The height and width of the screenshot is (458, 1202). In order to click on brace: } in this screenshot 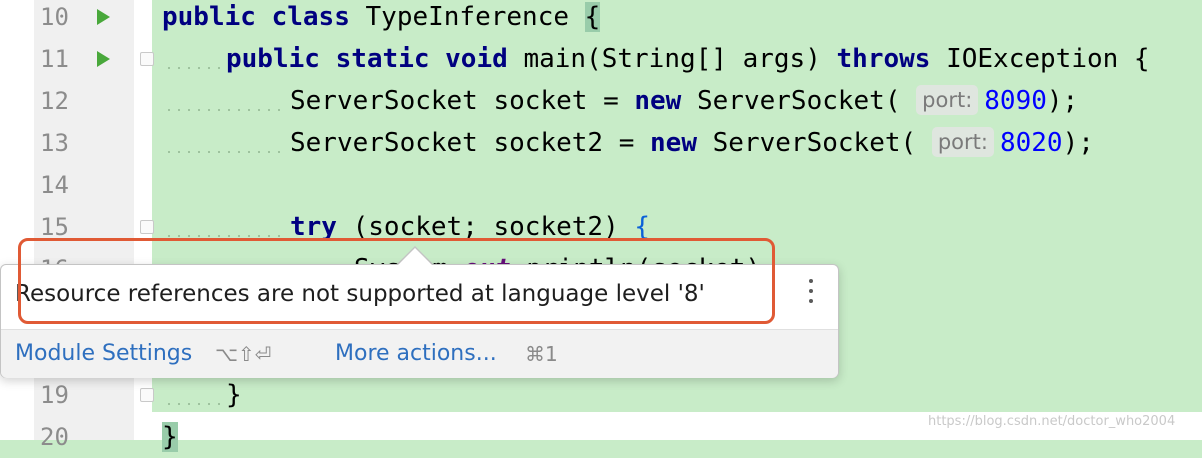, I will do `click(170, 437)`.